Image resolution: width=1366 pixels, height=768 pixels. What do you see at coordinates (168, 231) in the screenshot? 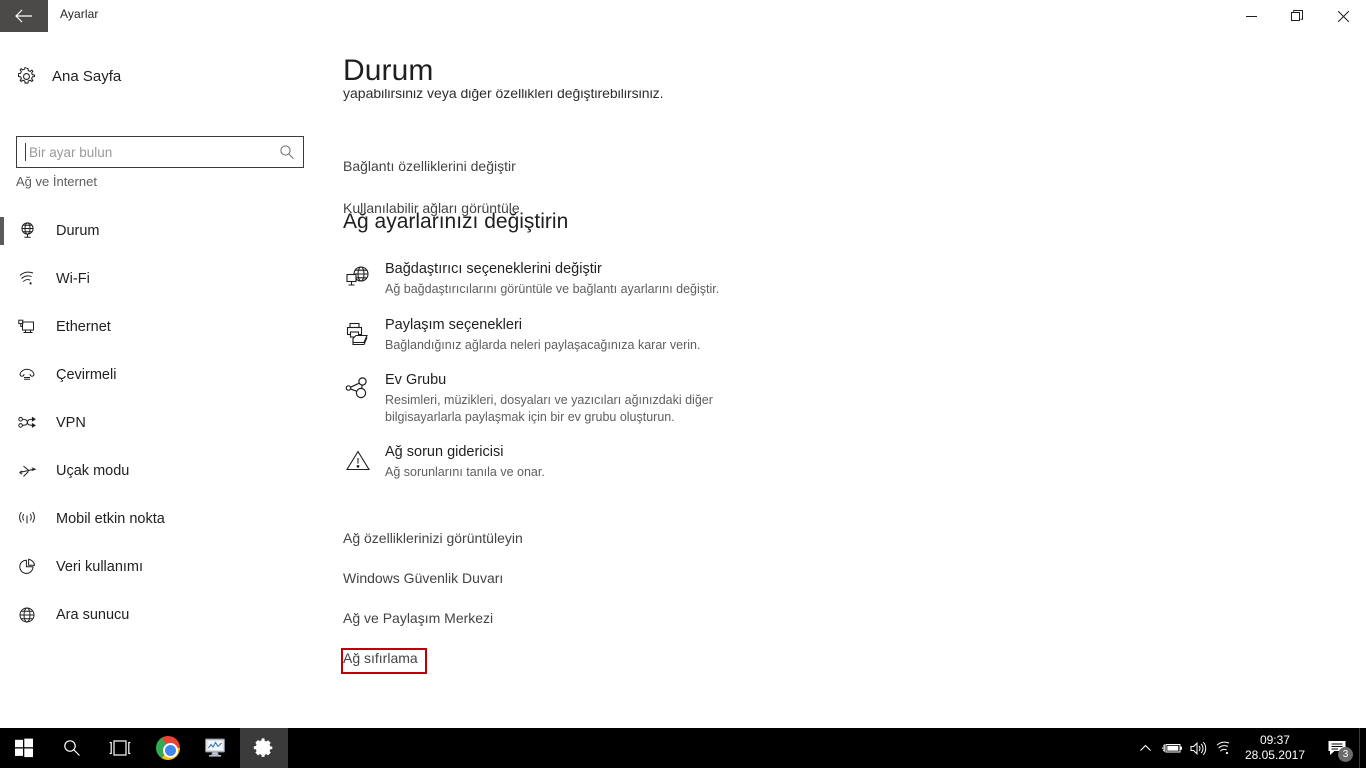
I see `sidebar-item-durum: Durum` at bounding box center [168, 231].